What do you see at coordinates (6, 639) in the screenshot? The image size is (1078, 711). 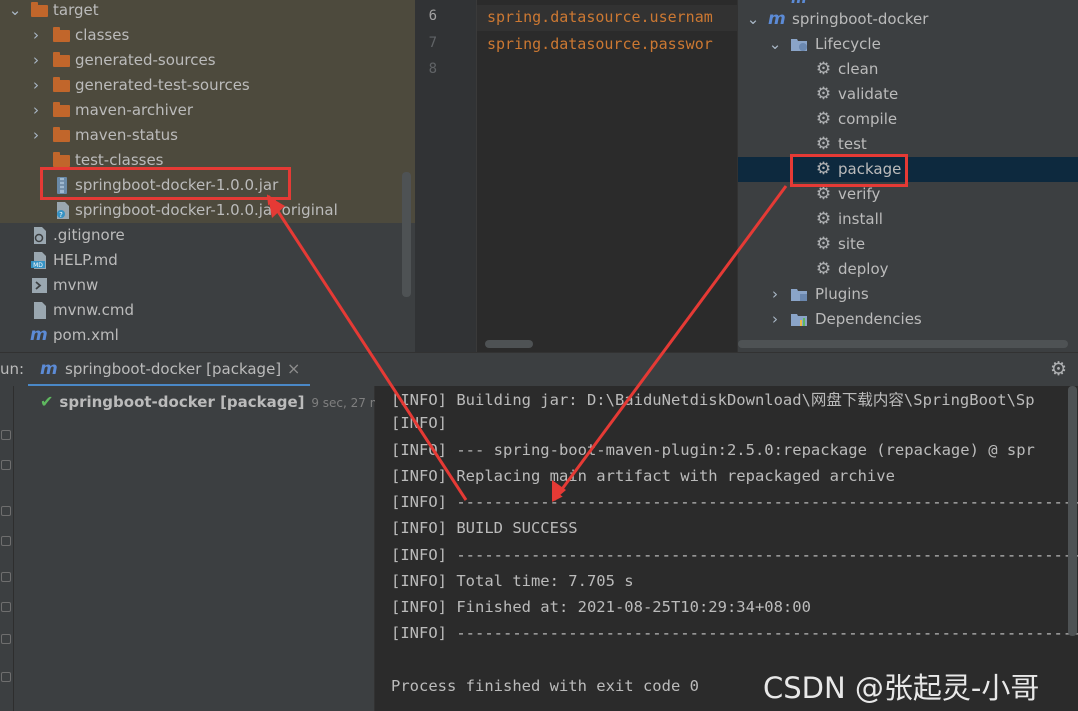 I see `pin-icon` at bounding box center [6, 639].